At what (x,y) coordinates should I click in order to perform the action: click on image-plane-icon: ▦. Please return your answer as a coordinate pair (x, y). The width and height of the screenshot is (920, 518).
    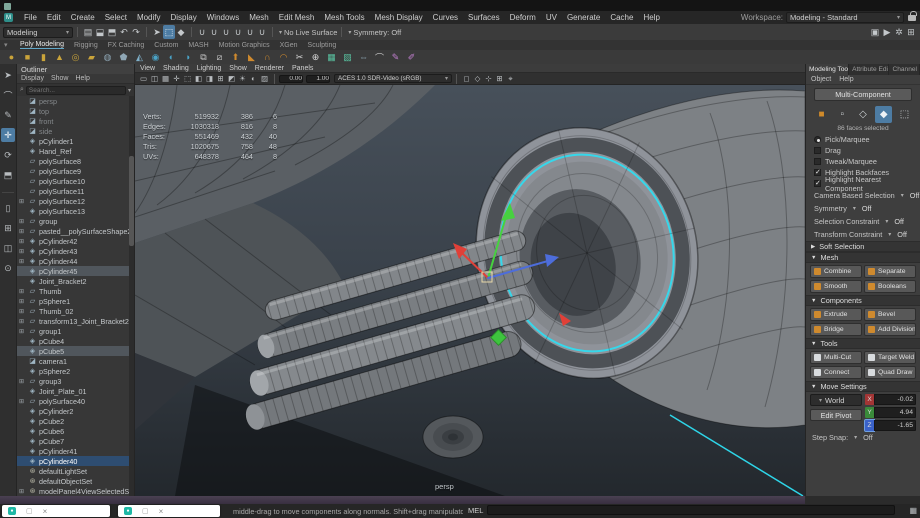
    Looking at the image, I should click on (165, 78).